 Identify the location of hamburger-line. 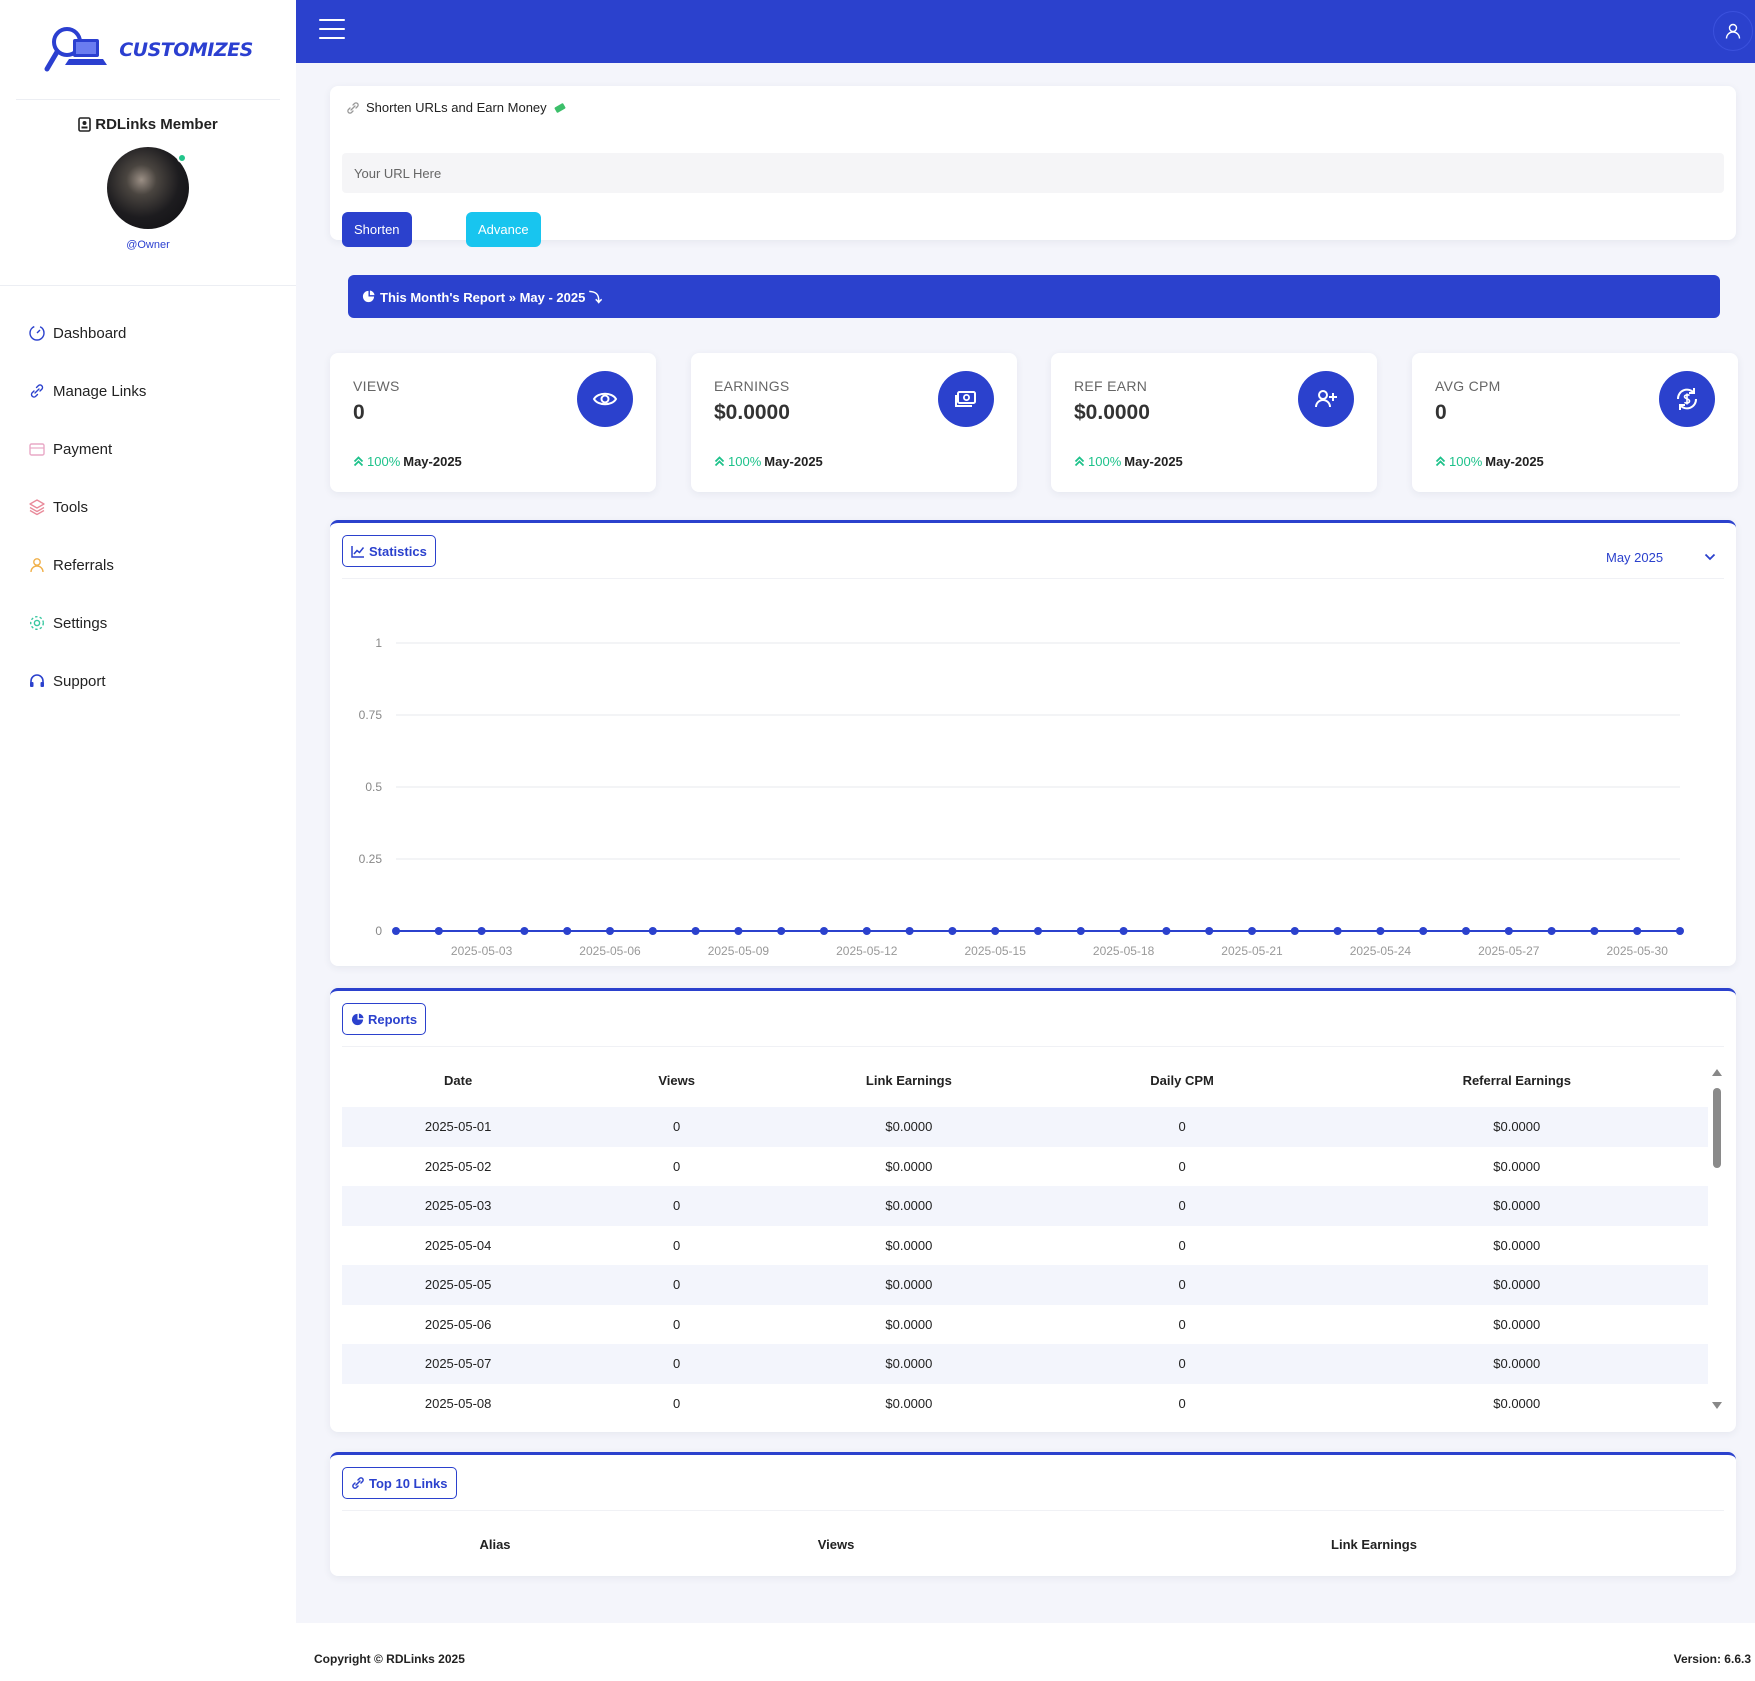
(332, 20).